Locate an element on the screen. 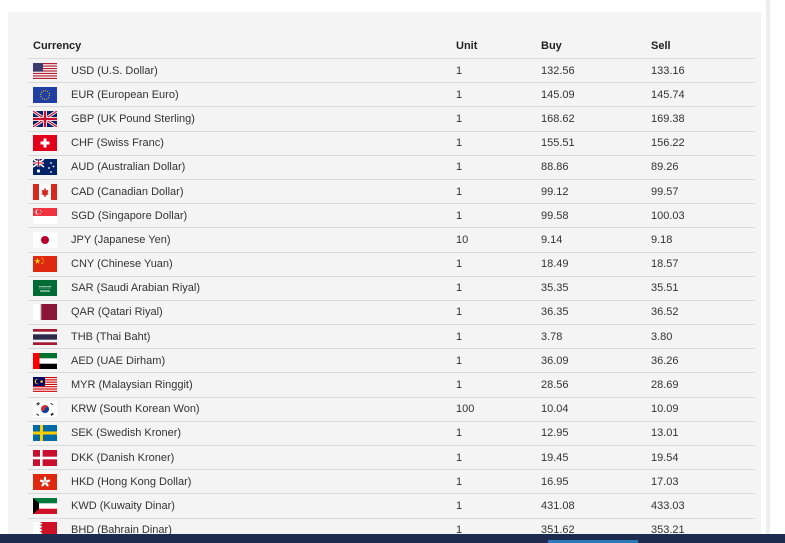 This screenshot has height=543, width=785. table-row: SAR (Saudi Arabian Riyal) 1 35.35 35.51 is located at coordinates (391, 288).